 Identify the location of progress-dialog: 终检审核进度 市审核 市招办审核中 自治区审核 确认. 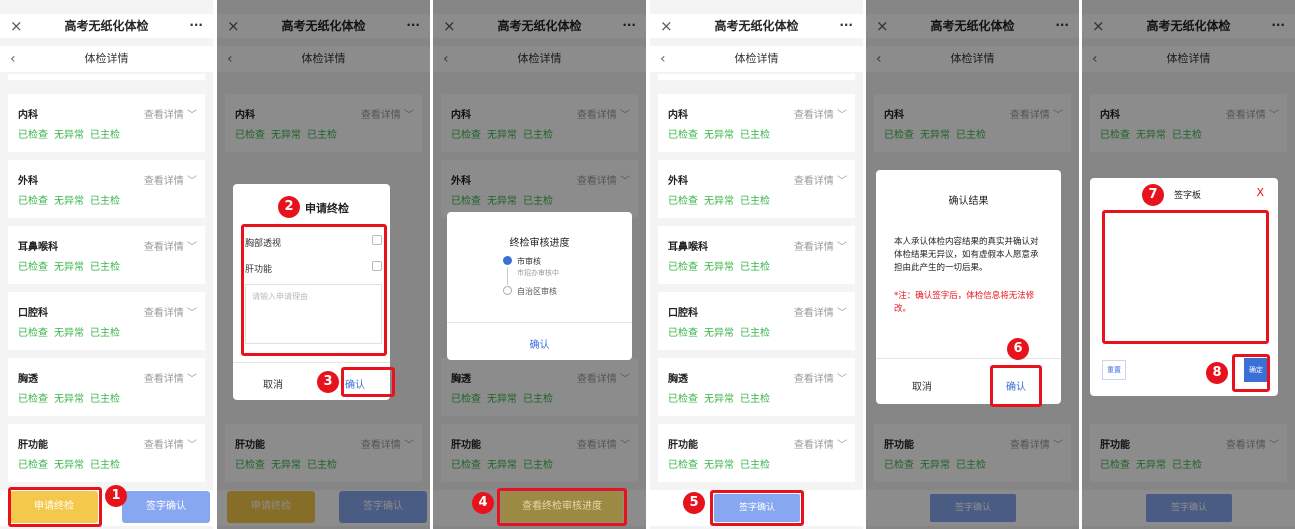
(539, 286).